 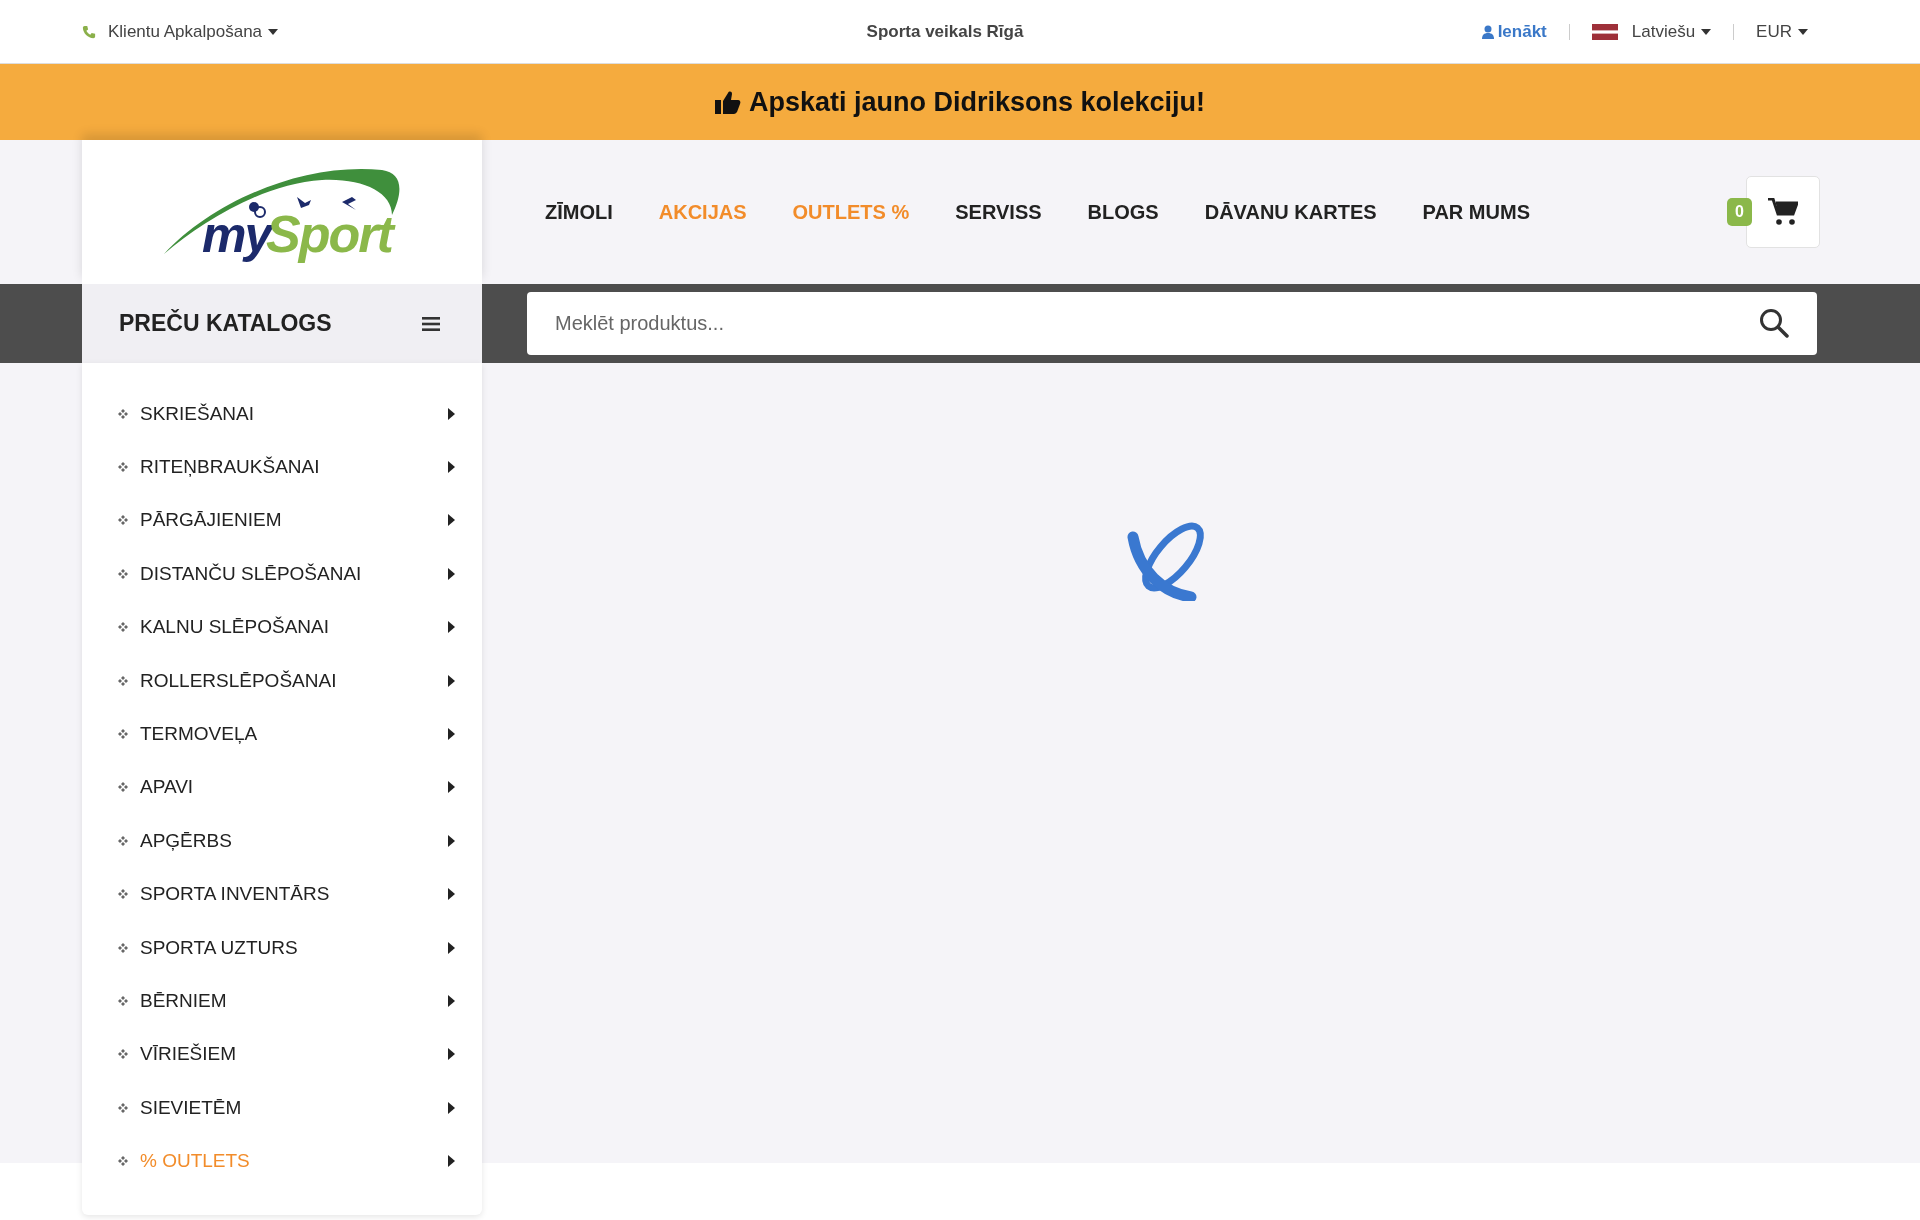 I want to click on user-icon, so click(x=1487, y=31).